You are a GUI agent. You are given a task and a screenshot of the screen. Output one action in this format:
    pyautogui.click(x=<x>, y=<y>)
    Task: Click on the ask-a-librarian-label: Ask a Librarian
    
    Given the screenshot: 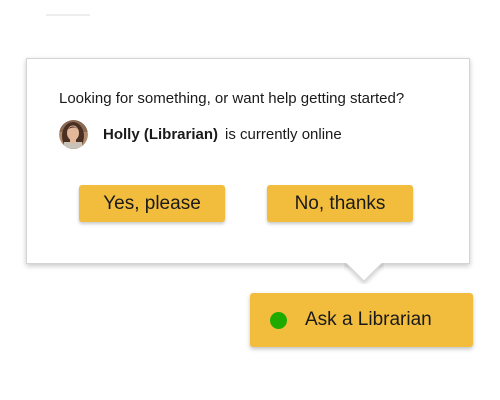 What is the action you would take?
    pyautogui.click(x=368, y=319)
    